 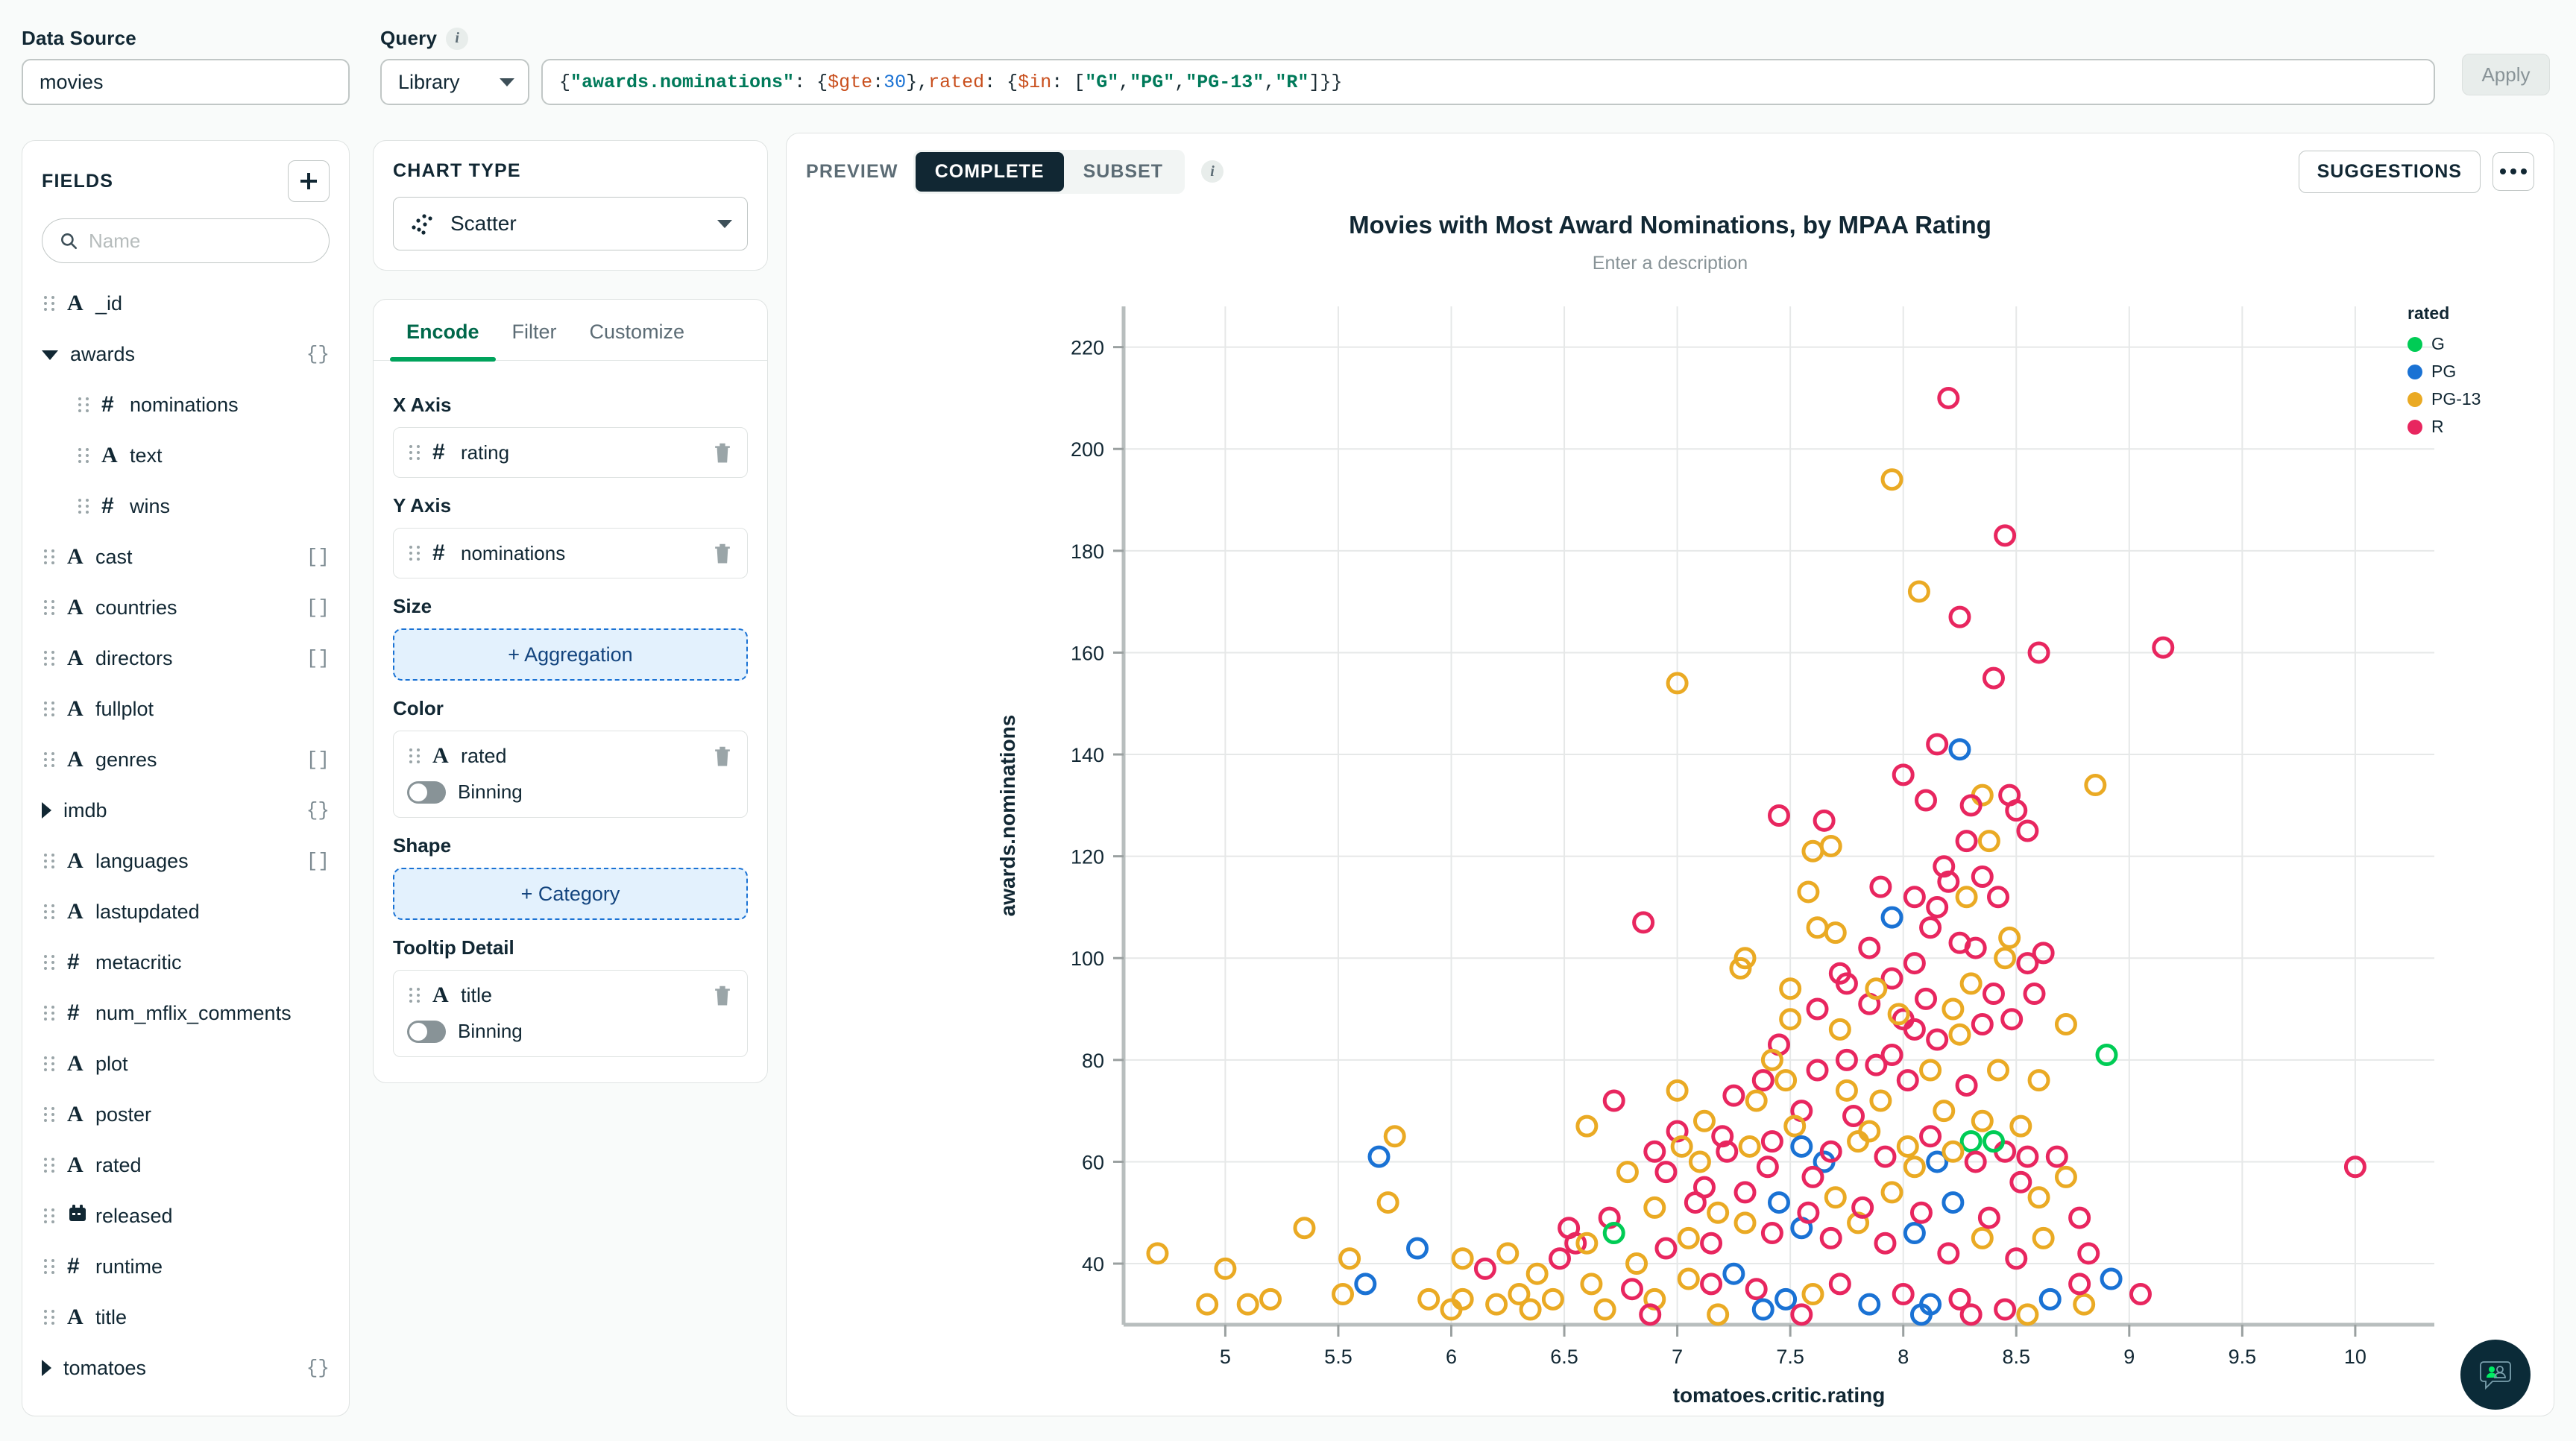 What do you see at coordinates (2470, 344) in the screenshot?
I see `legend-item-g: G` at bounding box center [2470, 344].